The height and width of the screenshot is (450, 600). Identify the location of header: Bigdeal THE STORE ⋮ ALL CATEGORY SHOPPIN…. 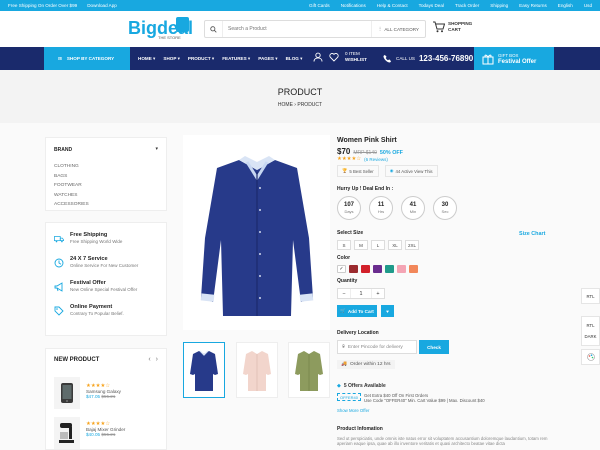
(300, 29).